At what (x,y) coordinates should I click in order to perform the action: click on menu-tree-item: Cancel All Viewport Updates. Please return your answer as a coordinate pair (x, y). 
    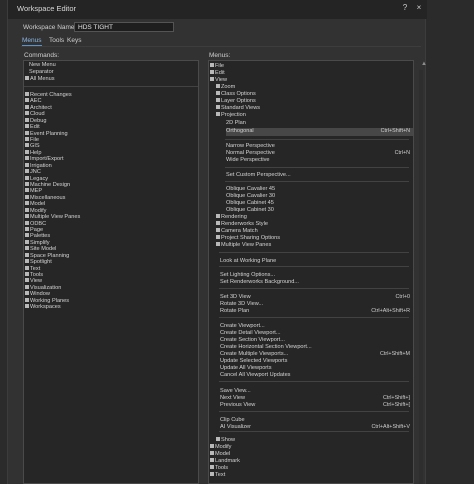
    Looking at the image, I should click on (255, 375).